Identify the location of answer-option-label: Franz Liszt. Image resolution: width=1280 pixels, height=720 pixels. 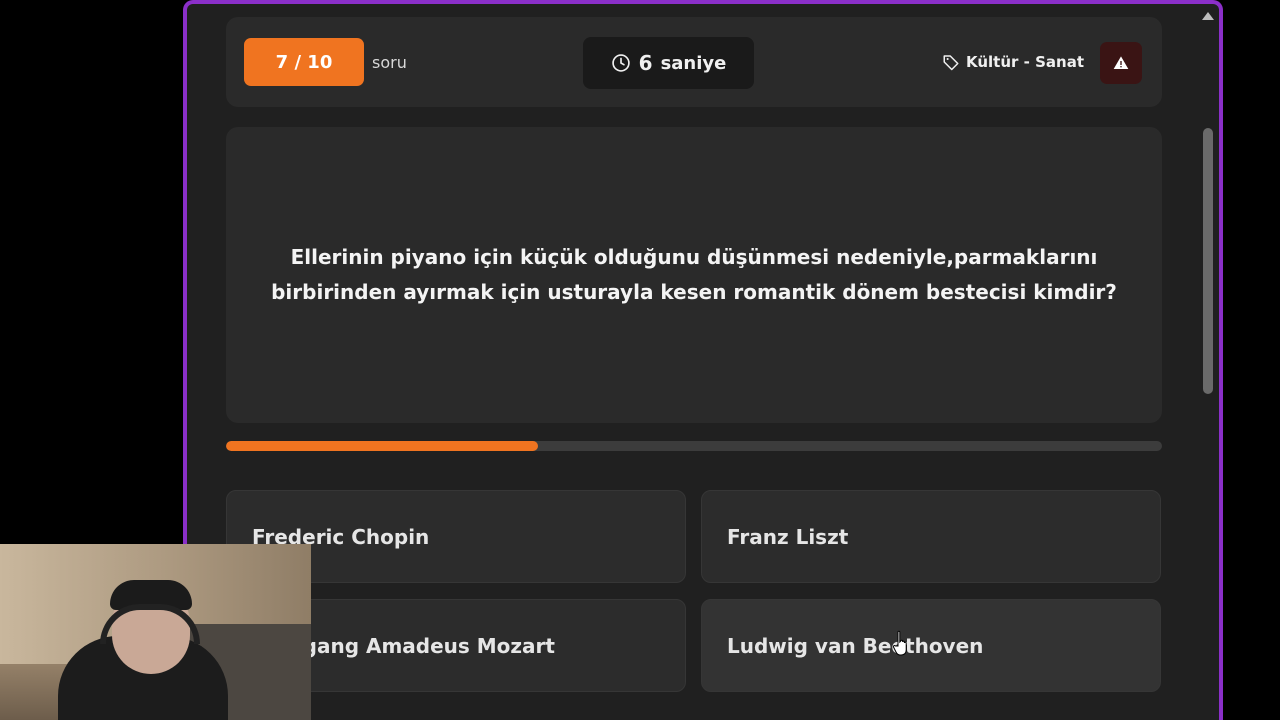
(788, 536).